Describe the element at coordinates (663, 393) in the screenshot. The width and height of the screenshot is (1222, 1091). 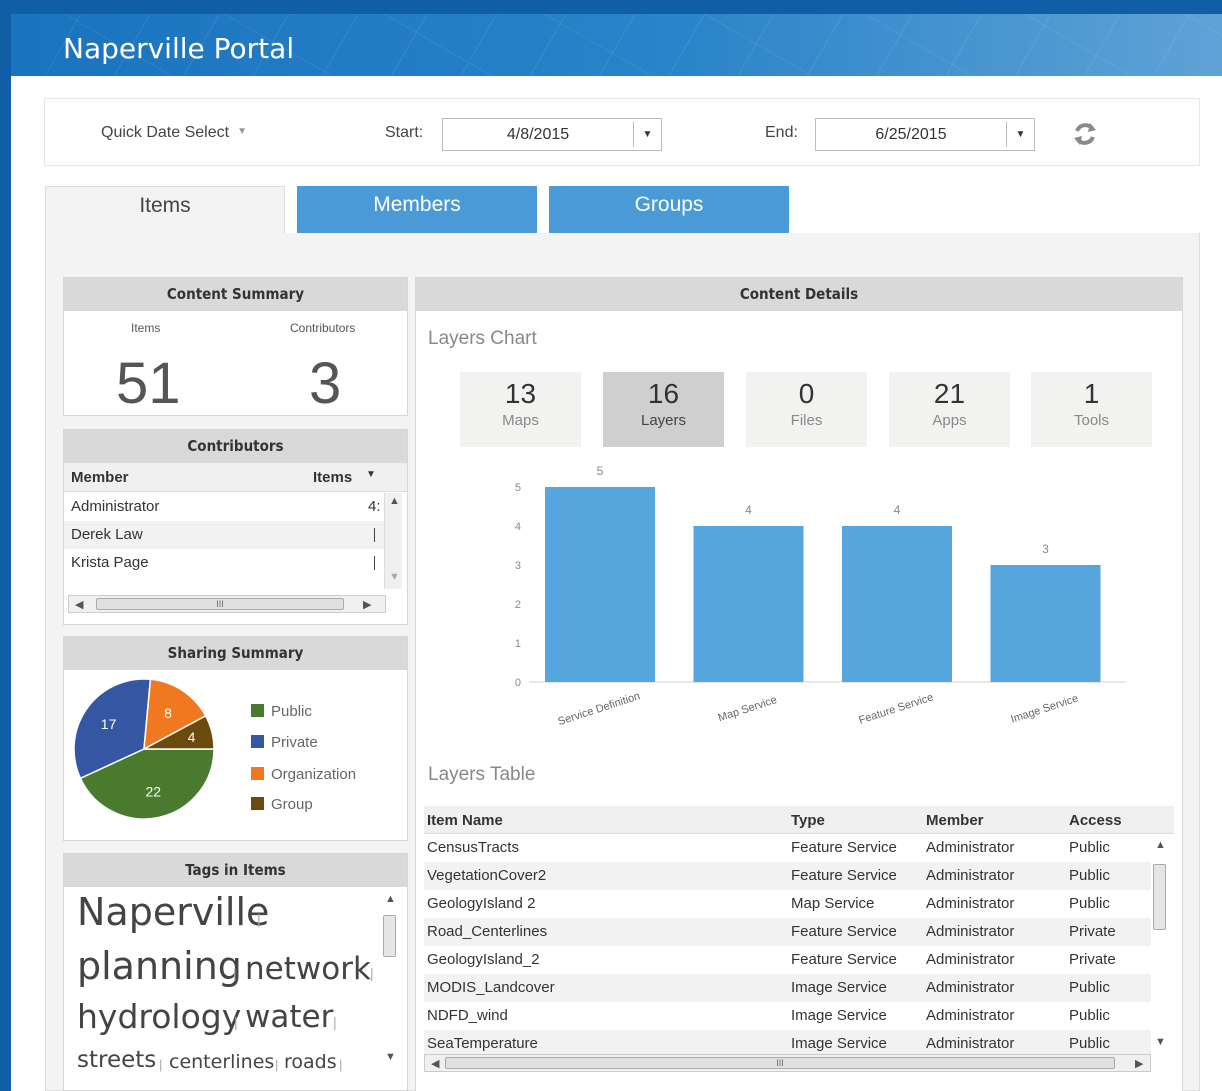
I see `tile-value: 16` at that location.